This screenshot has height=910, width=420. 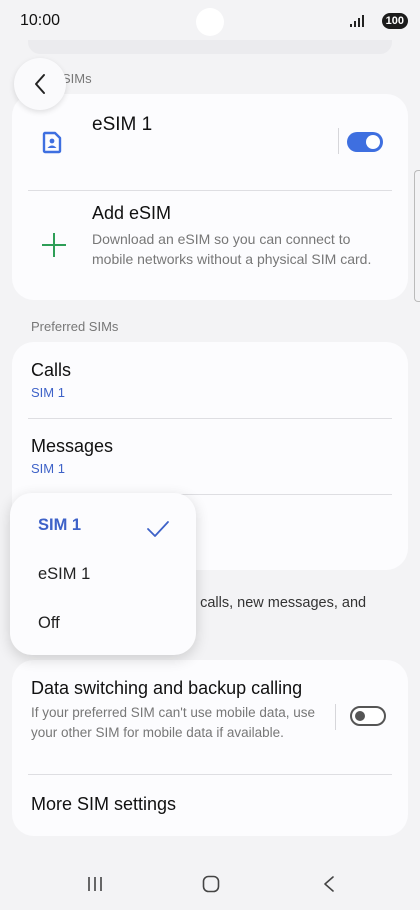 I want to click on status-bar: 10:00 100, so click(x=210, y=22).